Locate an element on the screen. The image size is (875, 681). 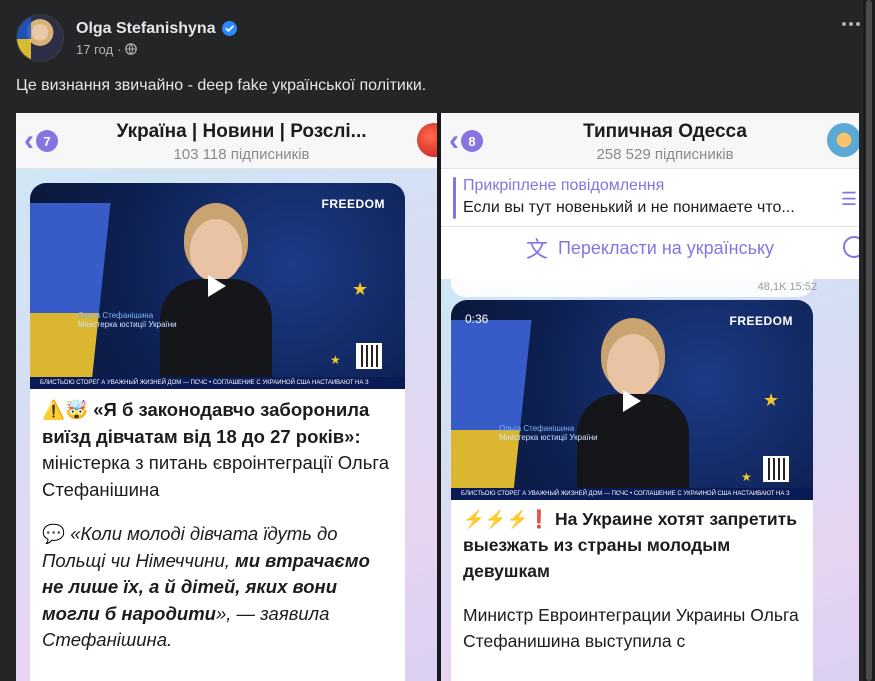
unread-badge: 7 is located at coordinates (47, 141).